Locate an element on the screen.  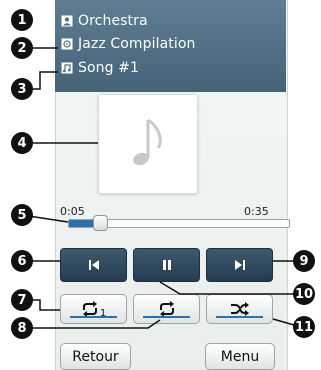
album-artwork is located at coordinates (148, 144).